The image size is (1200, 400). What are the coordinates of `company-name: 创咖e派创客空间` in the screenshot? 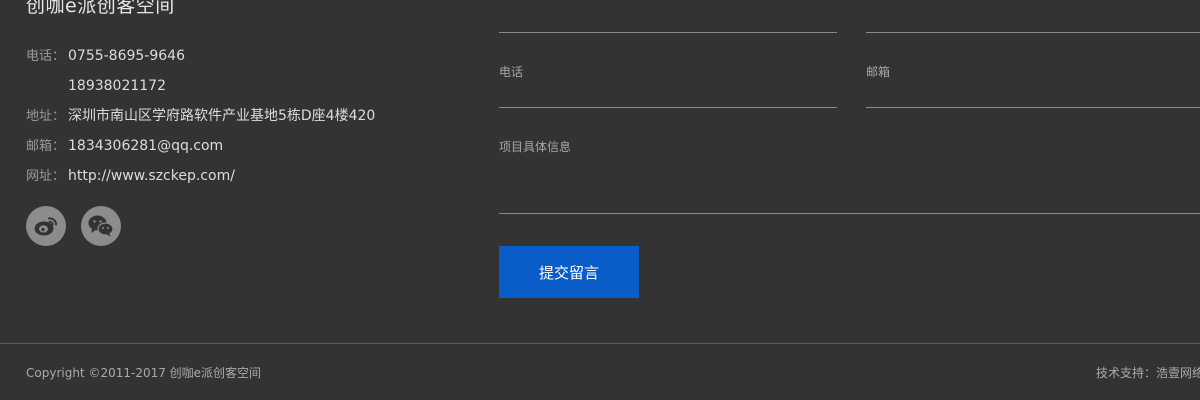 It's located at (100, 8).